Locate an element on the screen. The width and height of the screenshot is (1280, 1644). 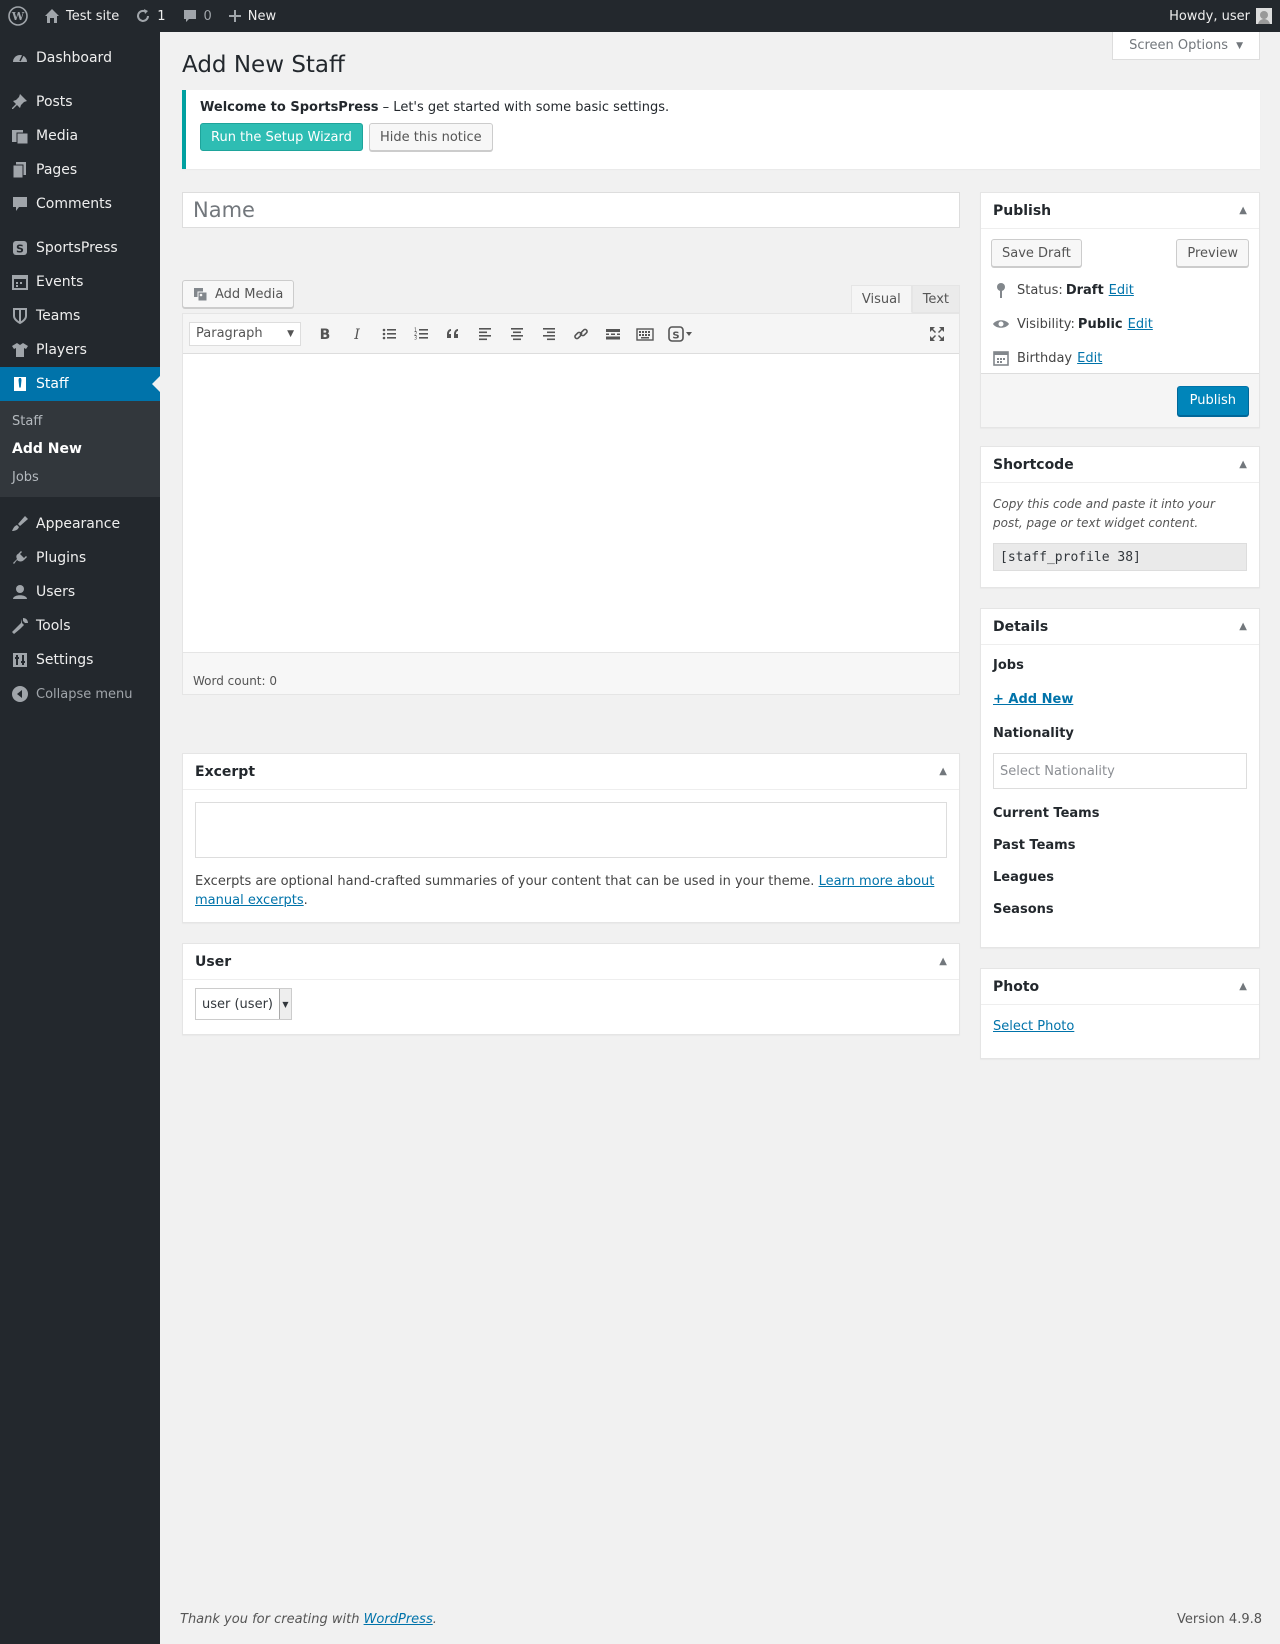
menu-sportspress: S SportsPress is located at coordinates (80, 248).